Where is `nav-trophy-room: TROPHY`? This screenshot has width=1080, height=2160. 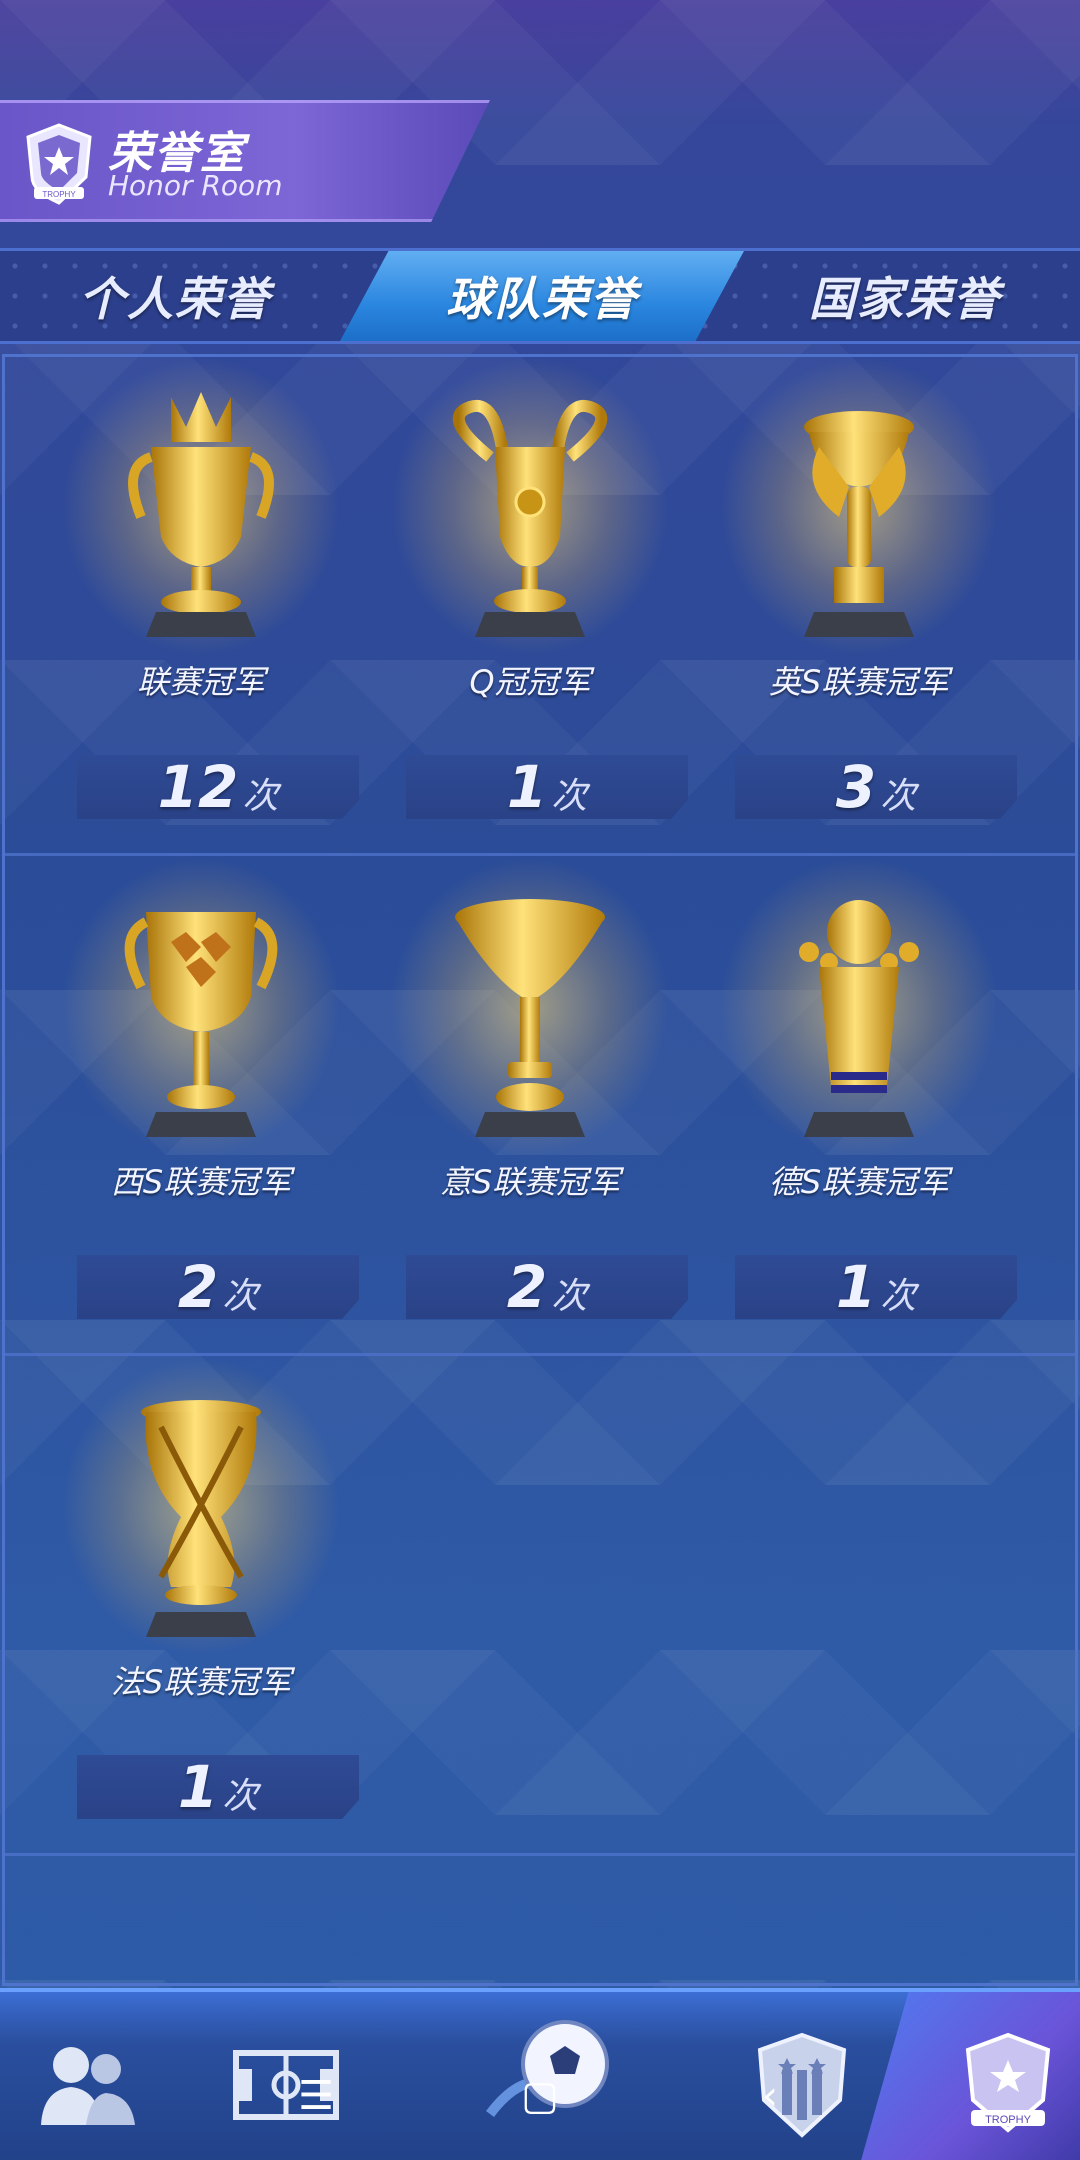 nav-trophy-room: TROPHY is located at coordinates (1008, 2085).